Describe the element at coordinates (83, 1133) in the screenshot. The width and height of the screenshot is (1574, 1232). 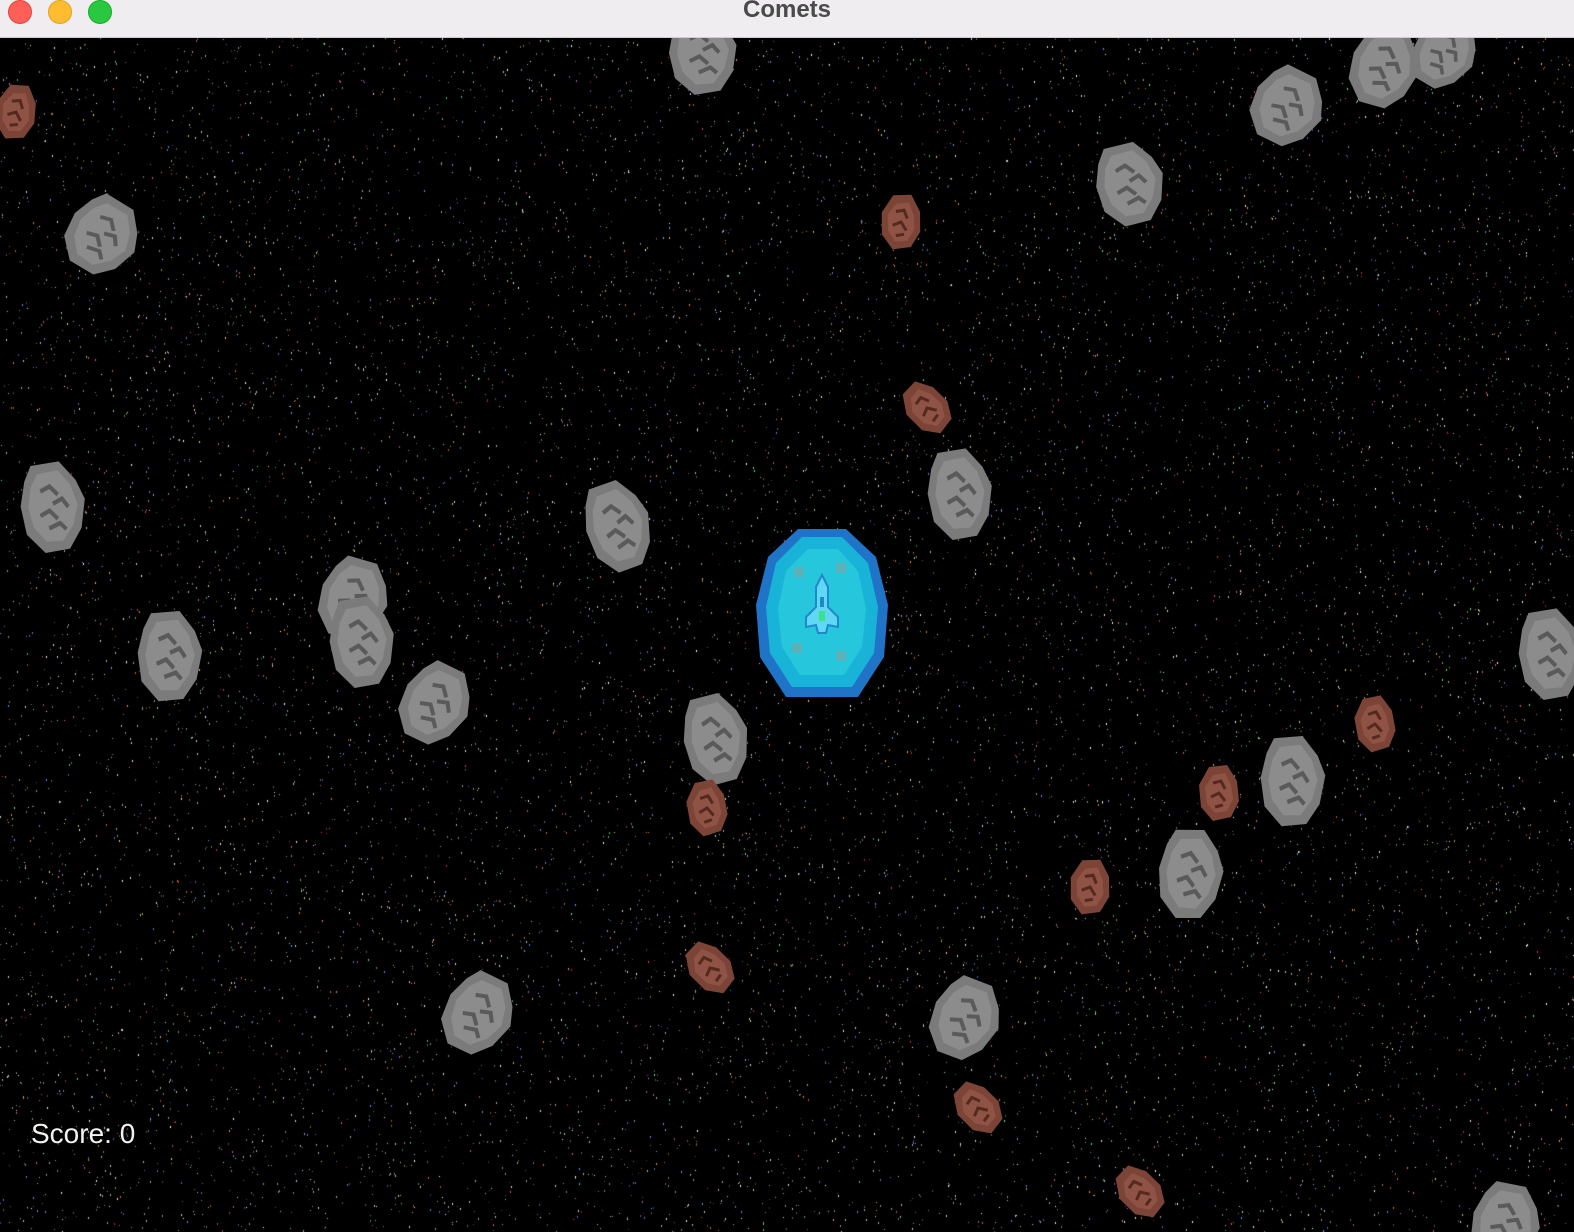
I see `score-label: Score: 0` at that location.